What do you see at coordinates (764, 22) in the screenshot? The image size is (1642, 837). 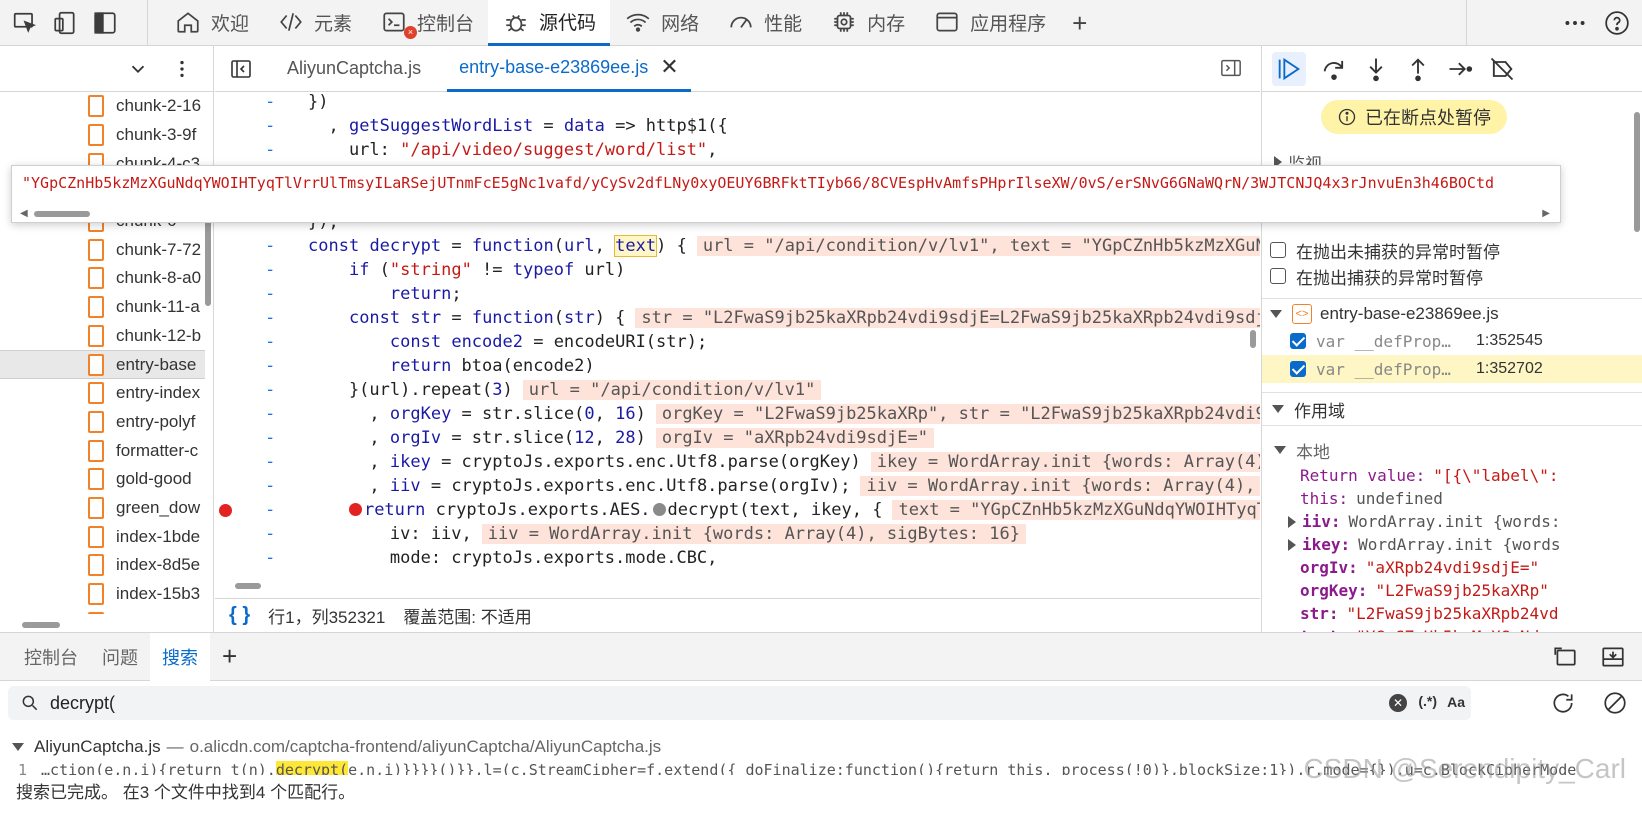 I see `tab-performance: 性能` at bounding box center [764, 22].